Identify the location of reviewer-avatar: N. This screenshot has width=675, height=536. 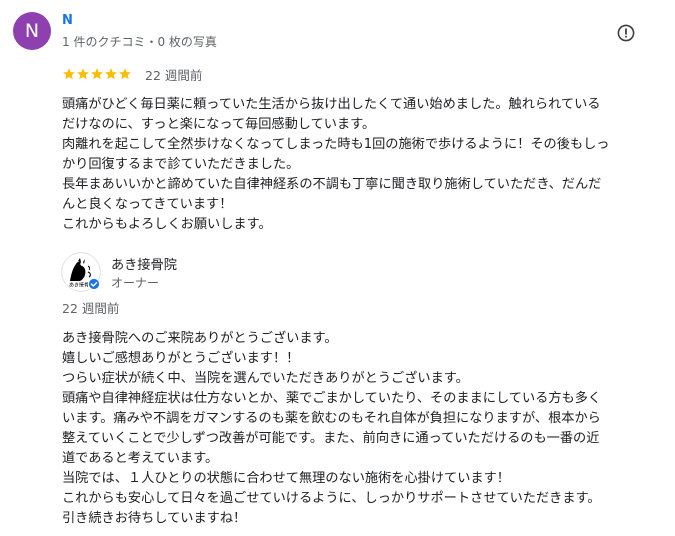
(32, 31).